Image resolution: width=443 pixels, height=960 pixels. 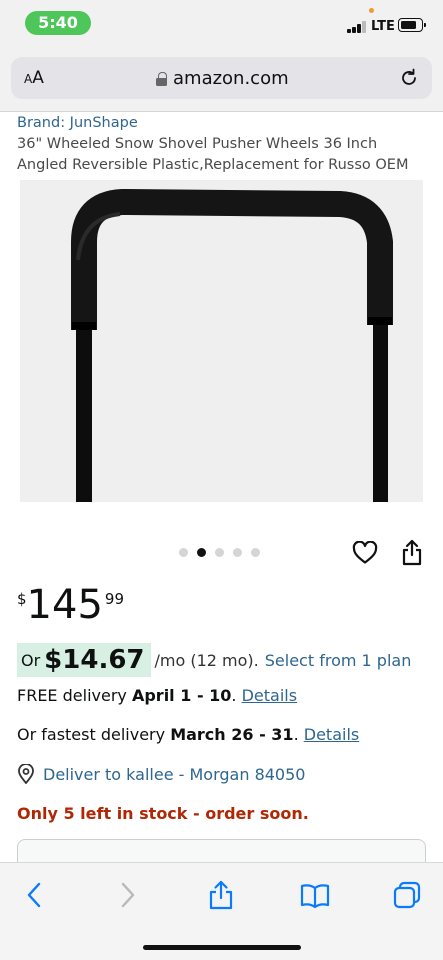 What do you see at coordinates (269, 695) in the screenshot?
I see `free-delivery-details-link: Details` at bounding box center [269, 695].